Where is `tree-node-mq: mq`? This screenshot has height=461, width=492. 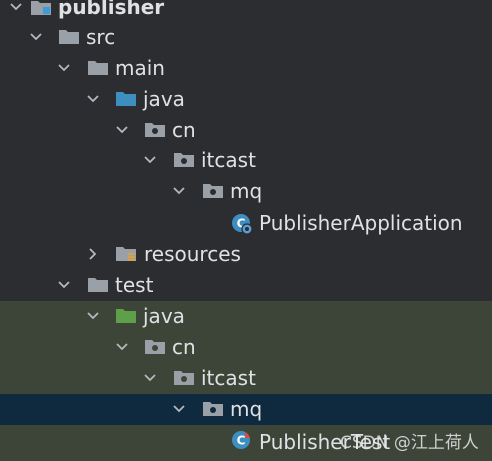
tree-node-mq: mq is located at coordinates (246, 191).